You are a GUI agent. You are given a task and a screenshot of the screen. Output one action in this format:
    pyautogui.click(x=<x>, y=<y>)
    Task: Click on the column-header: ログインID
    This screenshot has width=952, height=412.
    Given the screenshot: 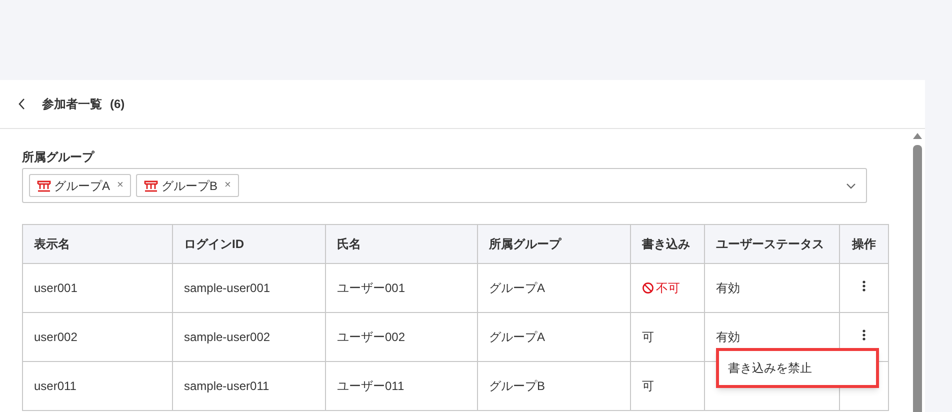 What is the action you would take?
    pyautogui.click(x=249, y=244)
    